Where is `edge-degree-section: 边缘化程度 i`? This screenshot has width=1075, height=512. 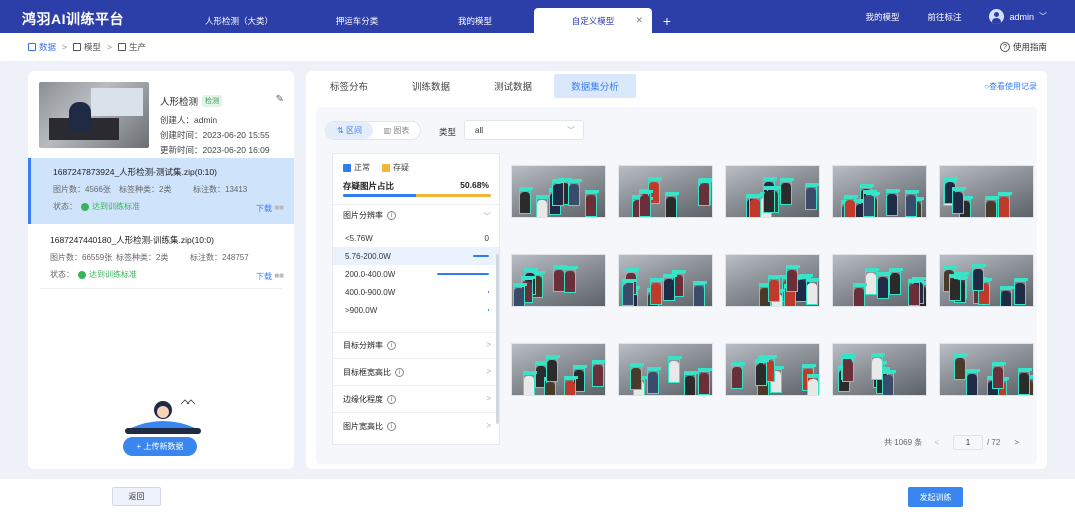
edge-degree-section: 边缘化程度 i is located at coordinates (369, 399).